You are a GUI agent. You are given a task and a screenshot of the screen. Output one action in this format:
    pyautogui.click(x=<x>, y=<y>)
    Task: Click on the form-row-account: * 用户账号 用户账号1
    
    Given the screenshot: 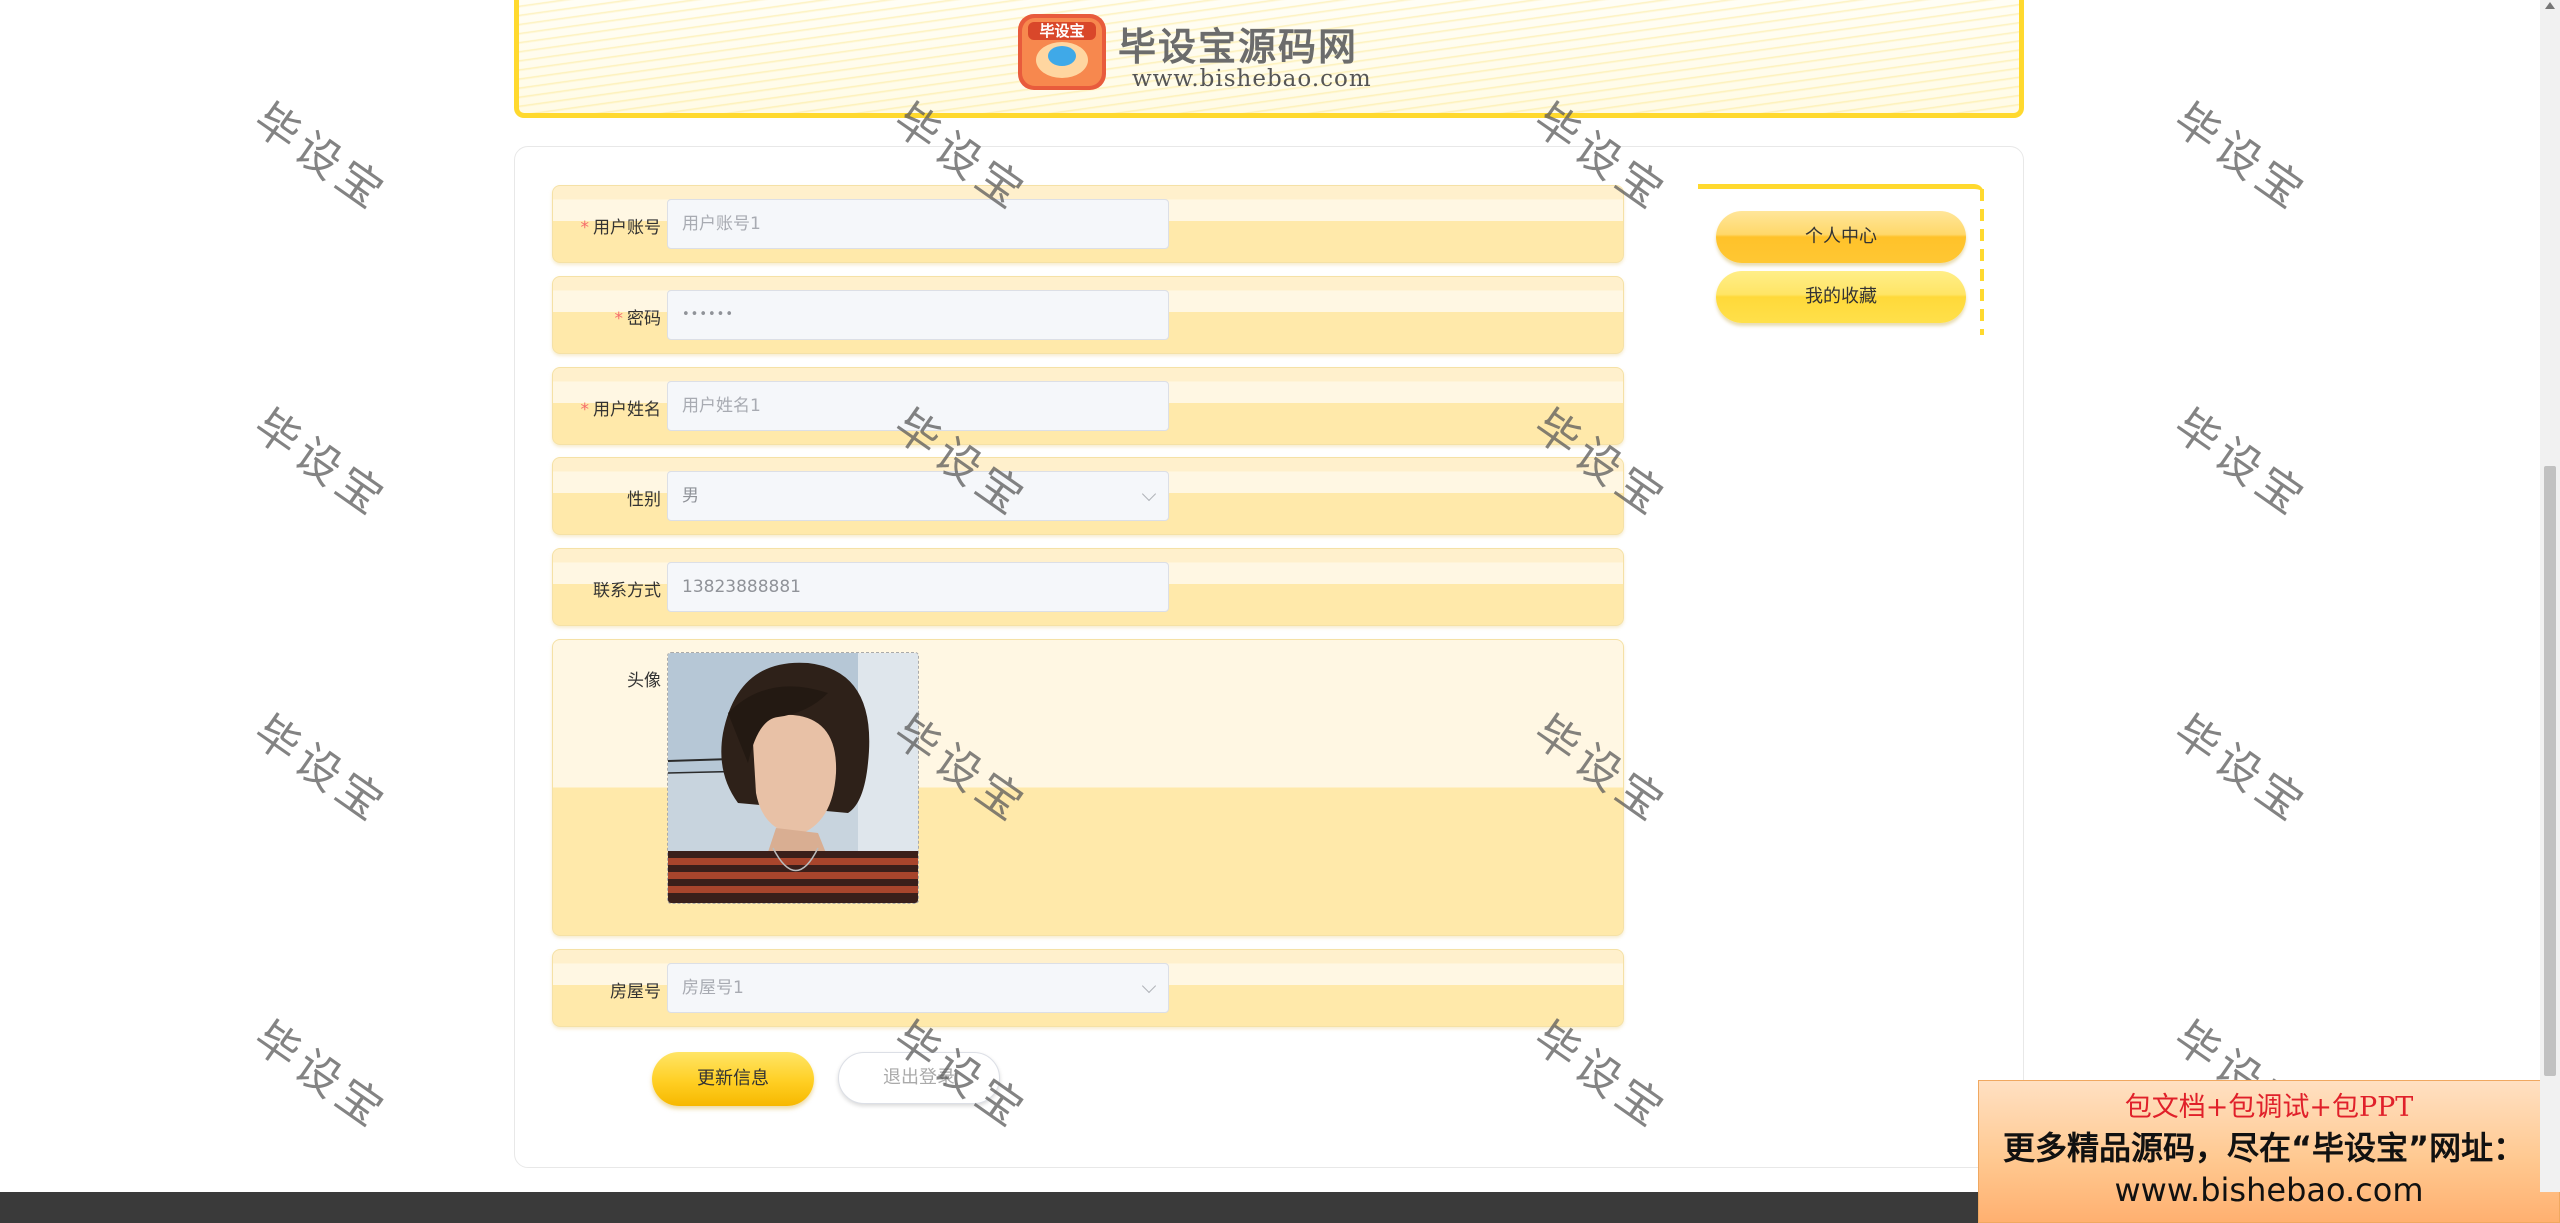 What is the action you would take?
    pyautogui.click(x=1088, y=224)
    